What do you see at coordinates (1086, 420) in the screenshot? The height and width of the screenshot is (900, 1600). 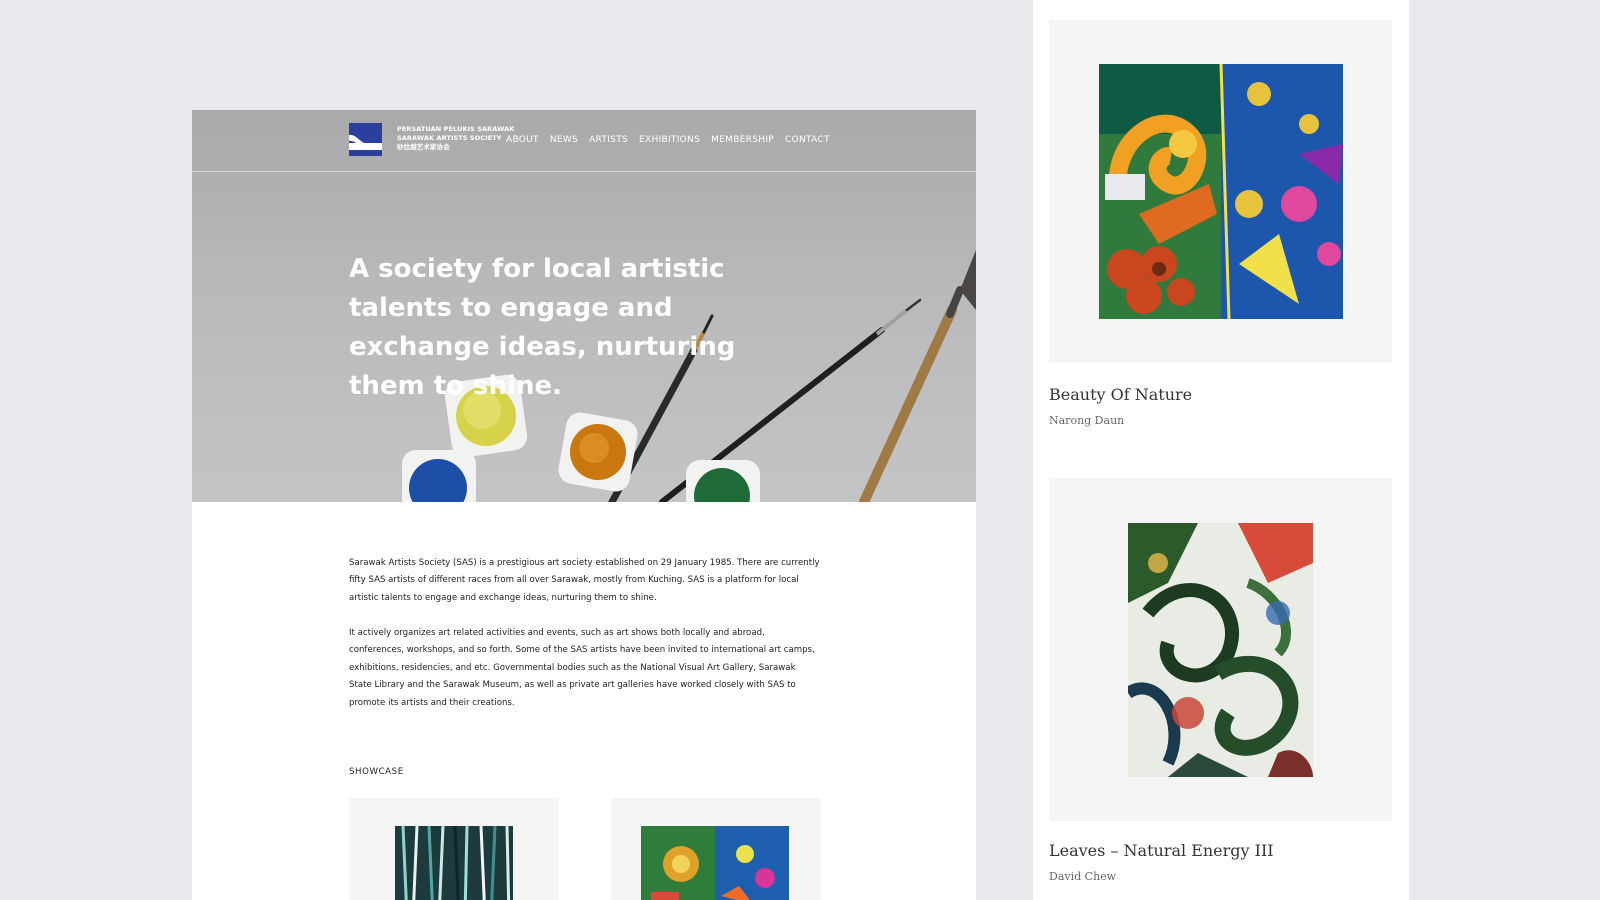 I see `artwork-artist-1: Narong Daun` at bounding box center [1086, 420].